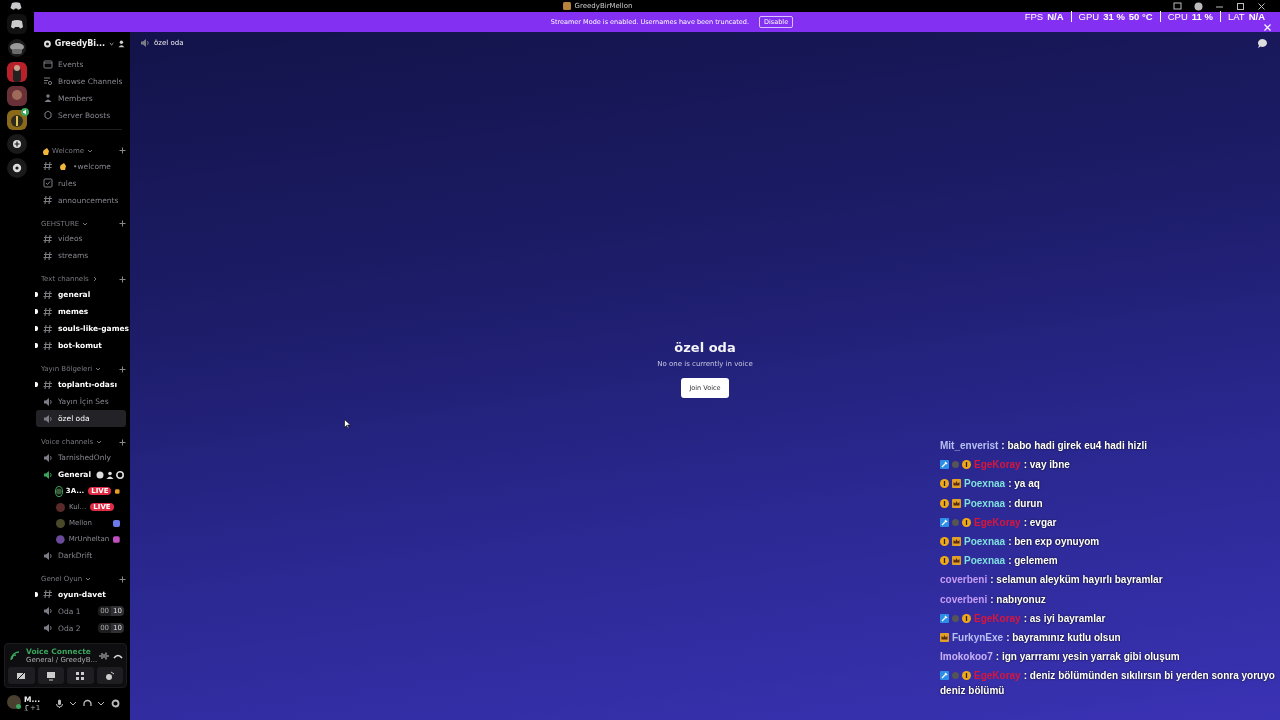  I want to click on screen-share-icon, so click(50, 675).